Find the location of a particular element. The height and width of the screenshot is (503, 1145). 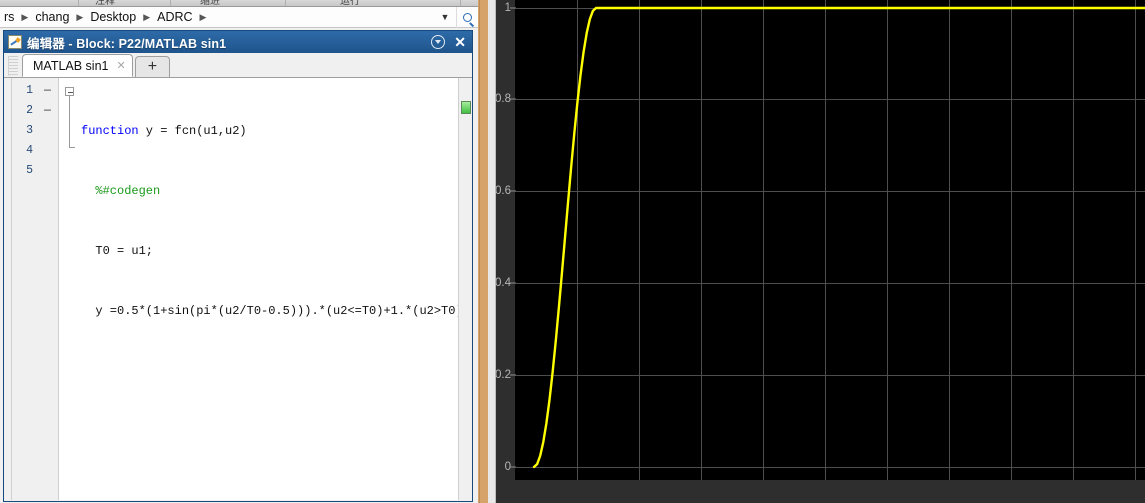

tab-grip-handle is located at coordinates (13, 66).